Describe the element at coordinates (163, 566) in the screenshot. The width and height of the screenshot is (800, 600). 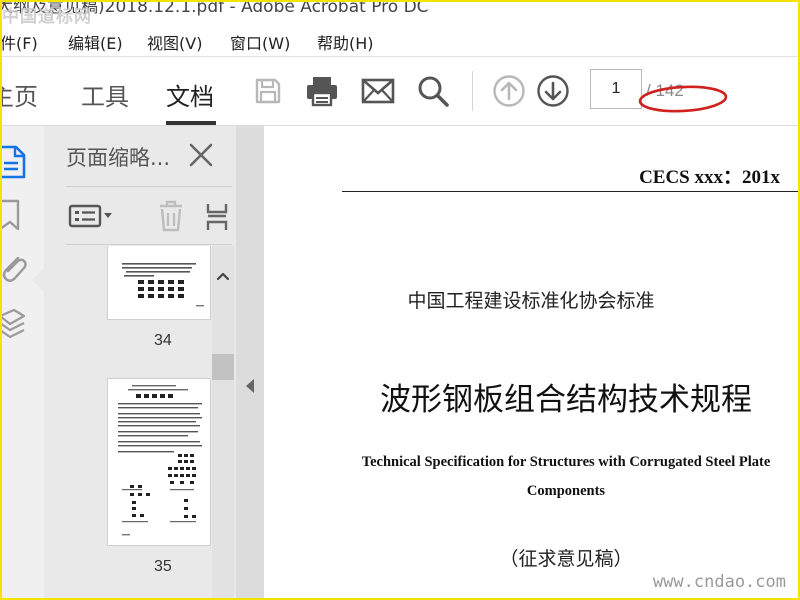
I see `thumbnail-page-number: 35` at that location.